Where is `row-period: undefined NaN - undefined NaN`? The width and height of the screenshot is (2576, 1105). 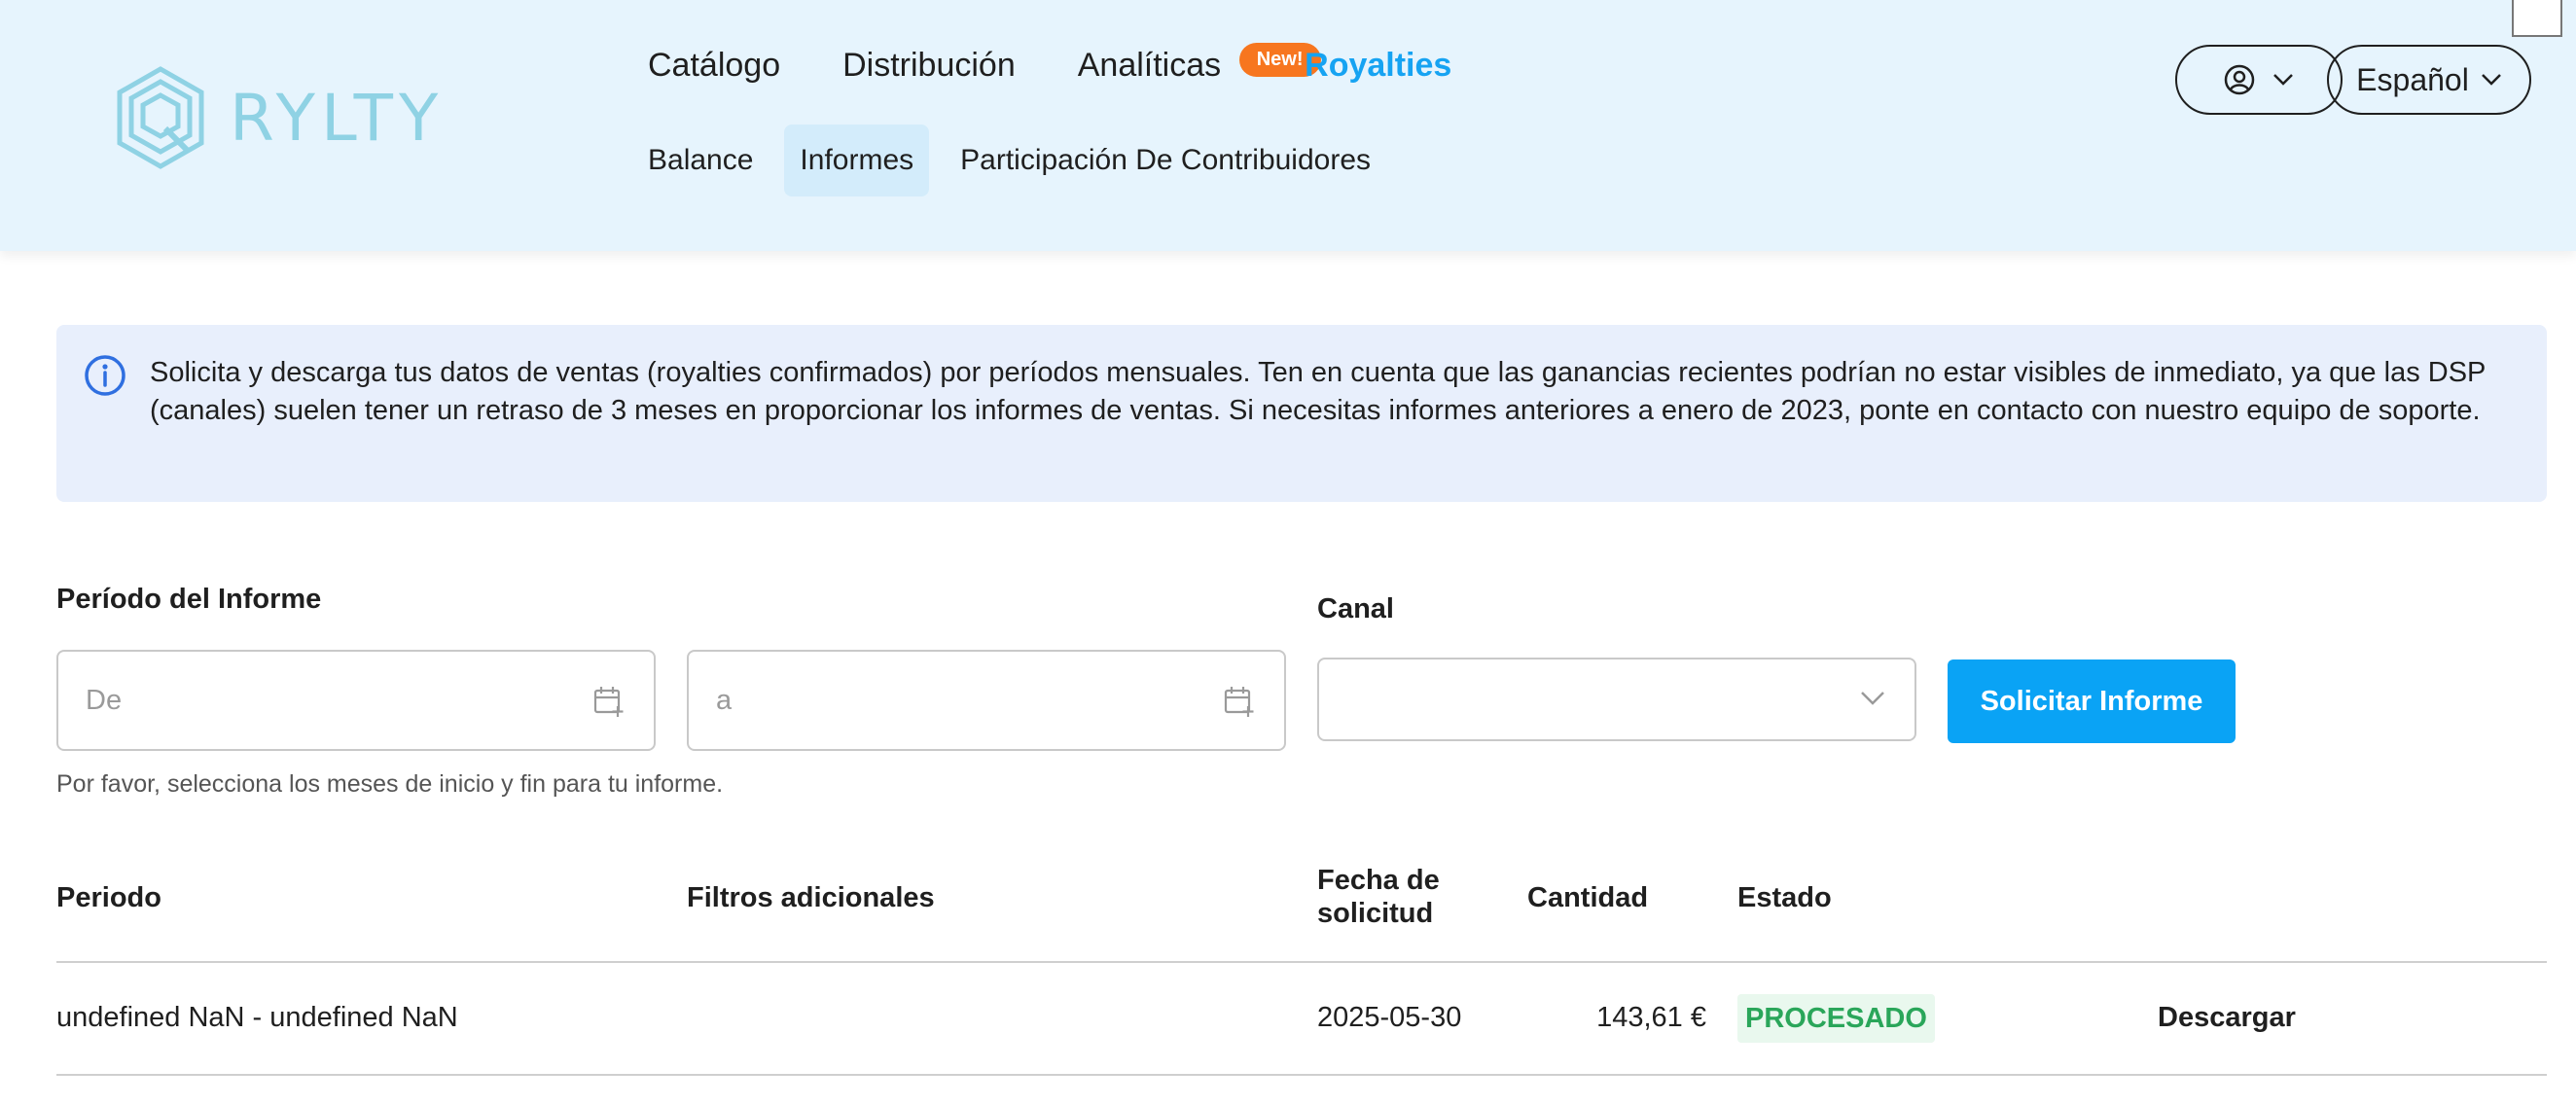 row-period: undefined NaN - undefined NaN is located at coordinates (257, 1017).